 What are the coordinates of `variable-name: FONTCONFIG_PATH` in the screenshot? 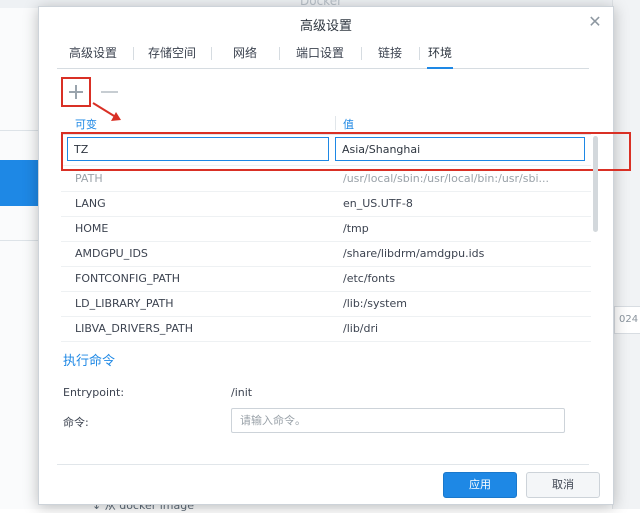 It's located at (128, 278).